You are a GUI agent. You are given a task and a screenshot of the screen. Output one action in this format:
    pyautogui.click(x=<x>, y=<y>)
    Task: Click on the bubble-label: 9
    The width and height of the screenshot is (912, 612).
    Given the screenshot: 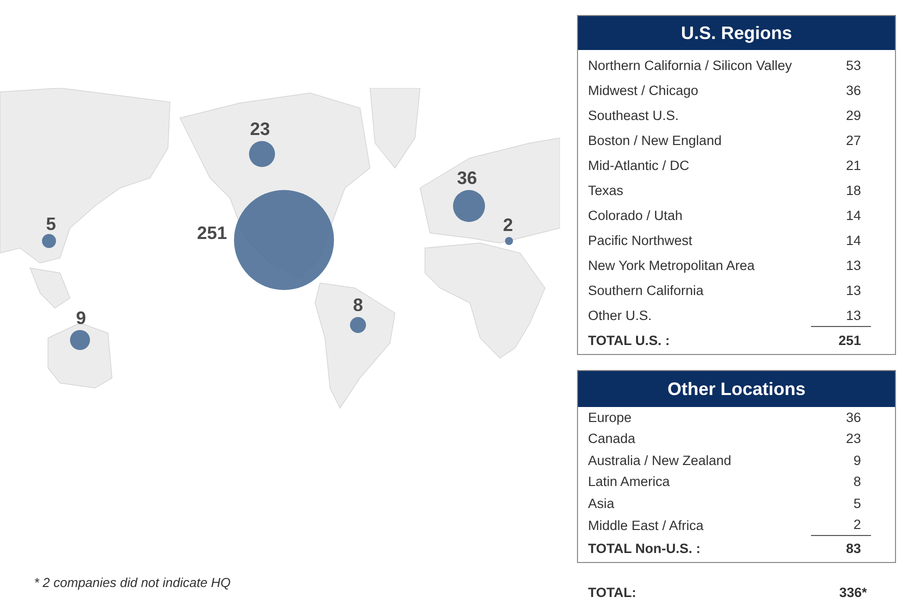 What is the action you would take?
    pyautogui.click(x=81, y=318)
    